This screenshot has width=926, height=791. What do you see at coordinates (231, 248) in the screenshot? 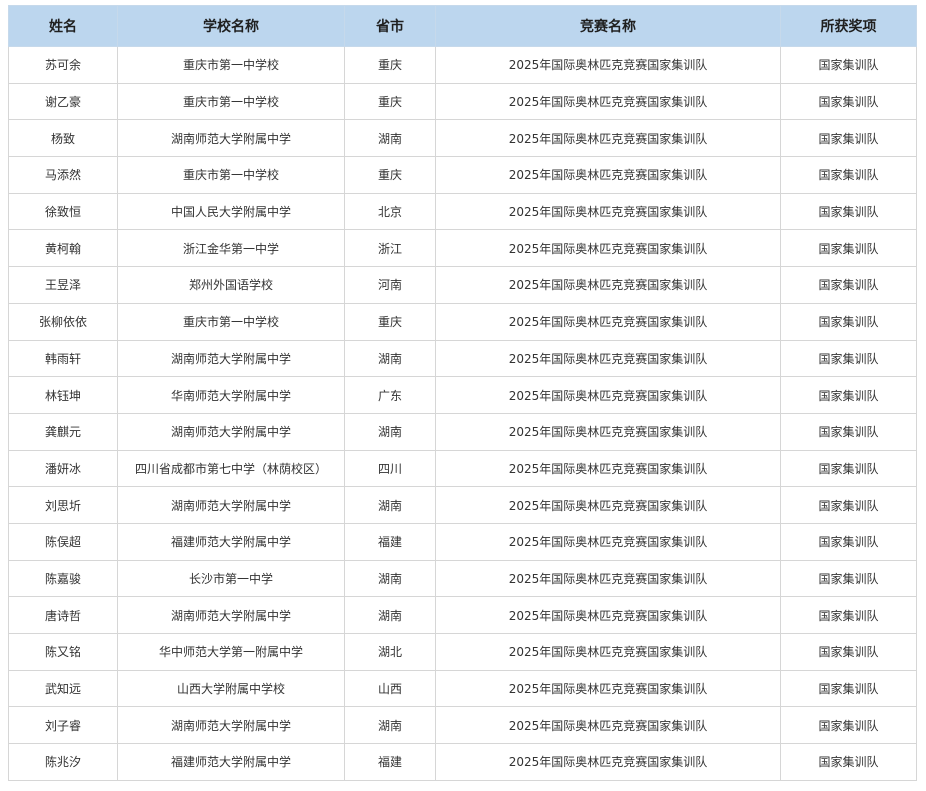
I see `cell-school: 浙江金华第一中学` at bounding box center [231, 248].